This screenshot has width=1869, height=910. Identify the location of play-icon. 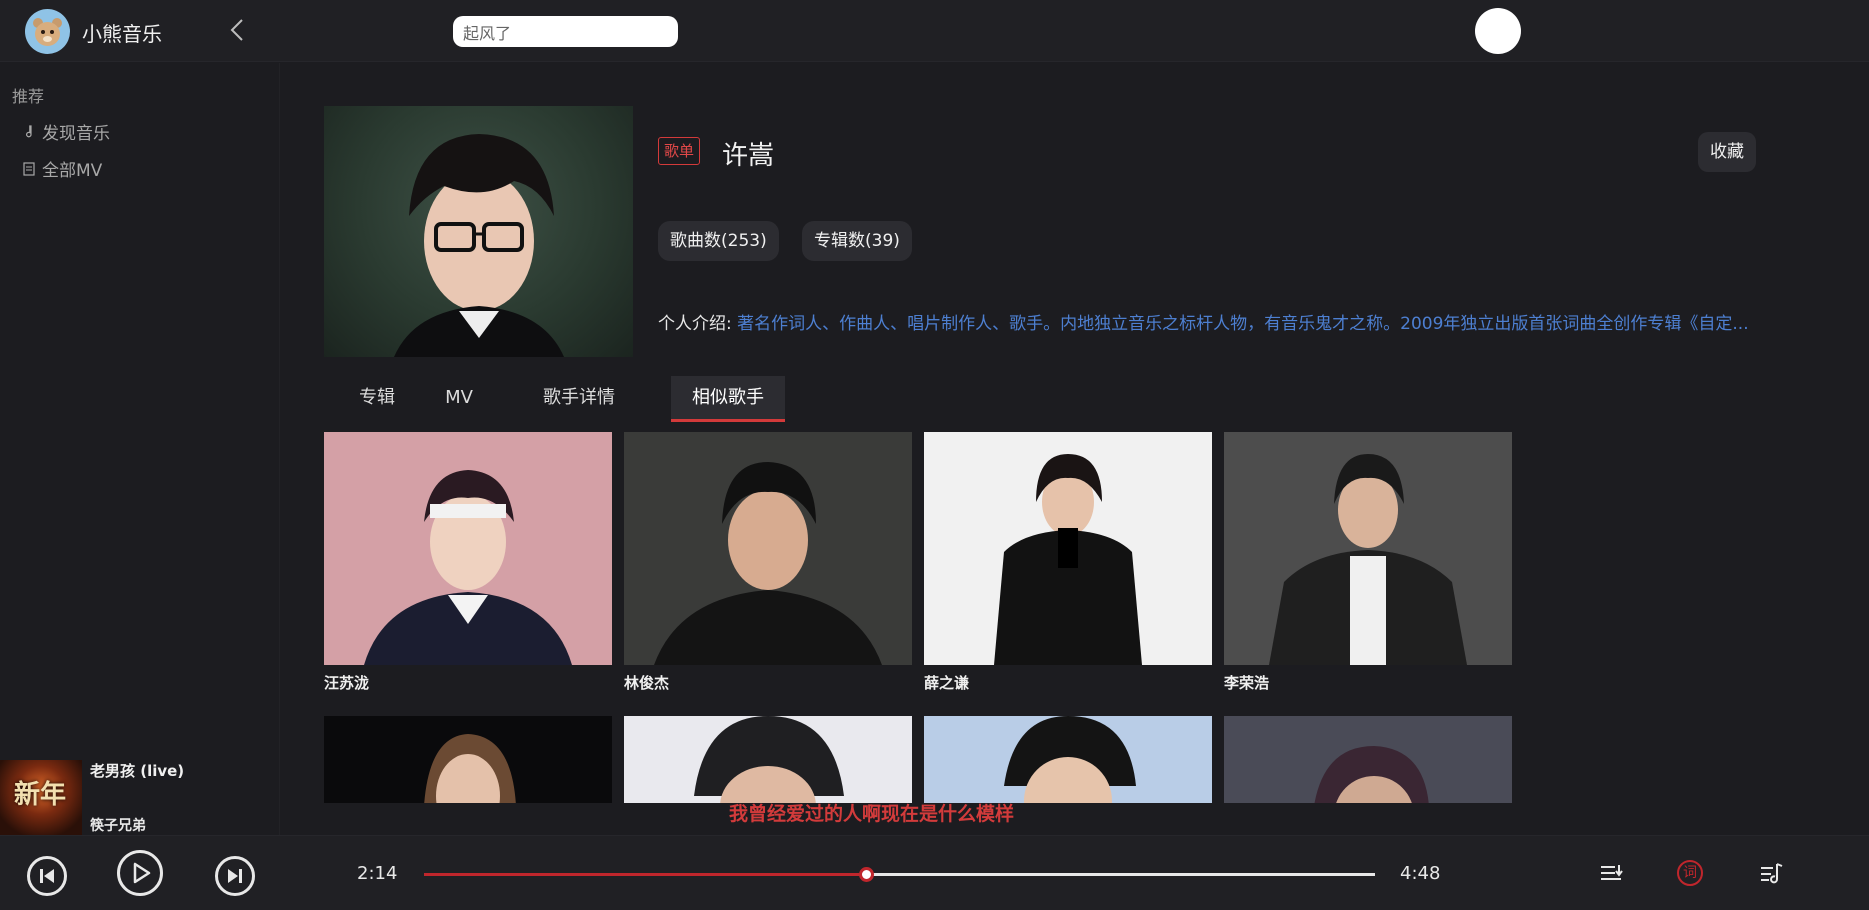
(142, 873).